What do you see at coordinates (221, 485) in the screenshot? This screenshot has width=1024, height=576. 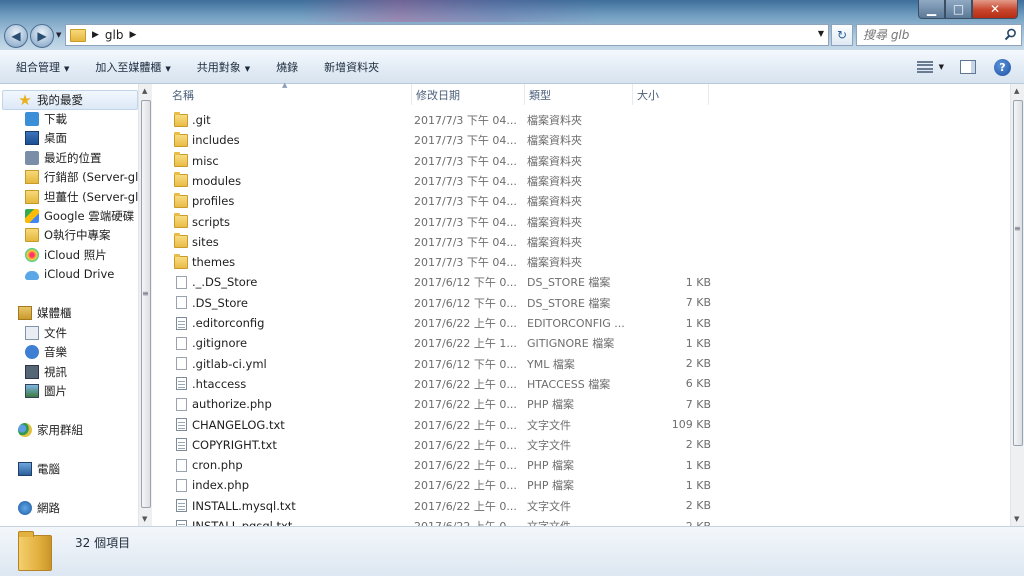 I see `file-name: index.php` at bounding box center [221, 485].